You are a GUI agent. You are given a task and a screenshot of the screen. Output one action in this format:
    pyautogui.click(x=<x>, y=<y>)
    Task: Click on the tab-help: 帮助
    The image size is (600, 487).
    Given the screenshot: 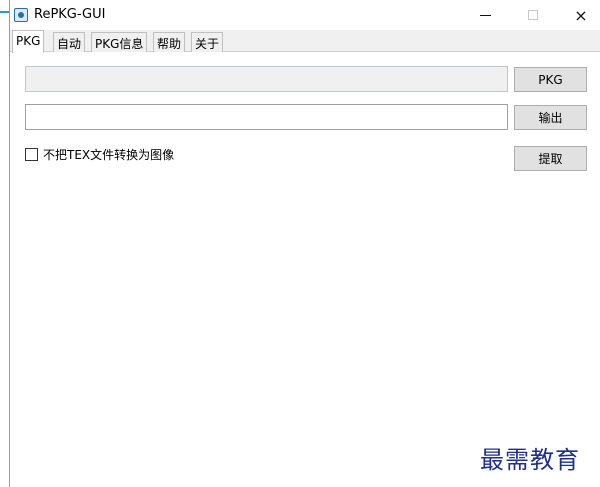 What is the action you would take?
    pyautogui.click(x=169, y=42)
    